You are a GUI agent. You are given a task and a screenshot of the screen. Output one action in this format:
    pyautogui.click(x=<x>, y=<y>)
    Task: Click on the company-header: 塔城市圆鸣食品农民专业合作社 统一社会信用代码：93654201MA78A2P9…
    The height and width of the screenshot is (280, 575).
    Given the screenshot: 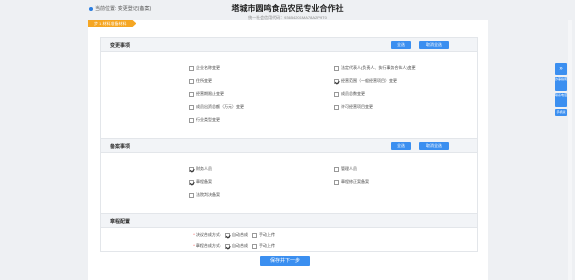 What is the action you would take?
    pyautogui.click(x=287, y=12)
    